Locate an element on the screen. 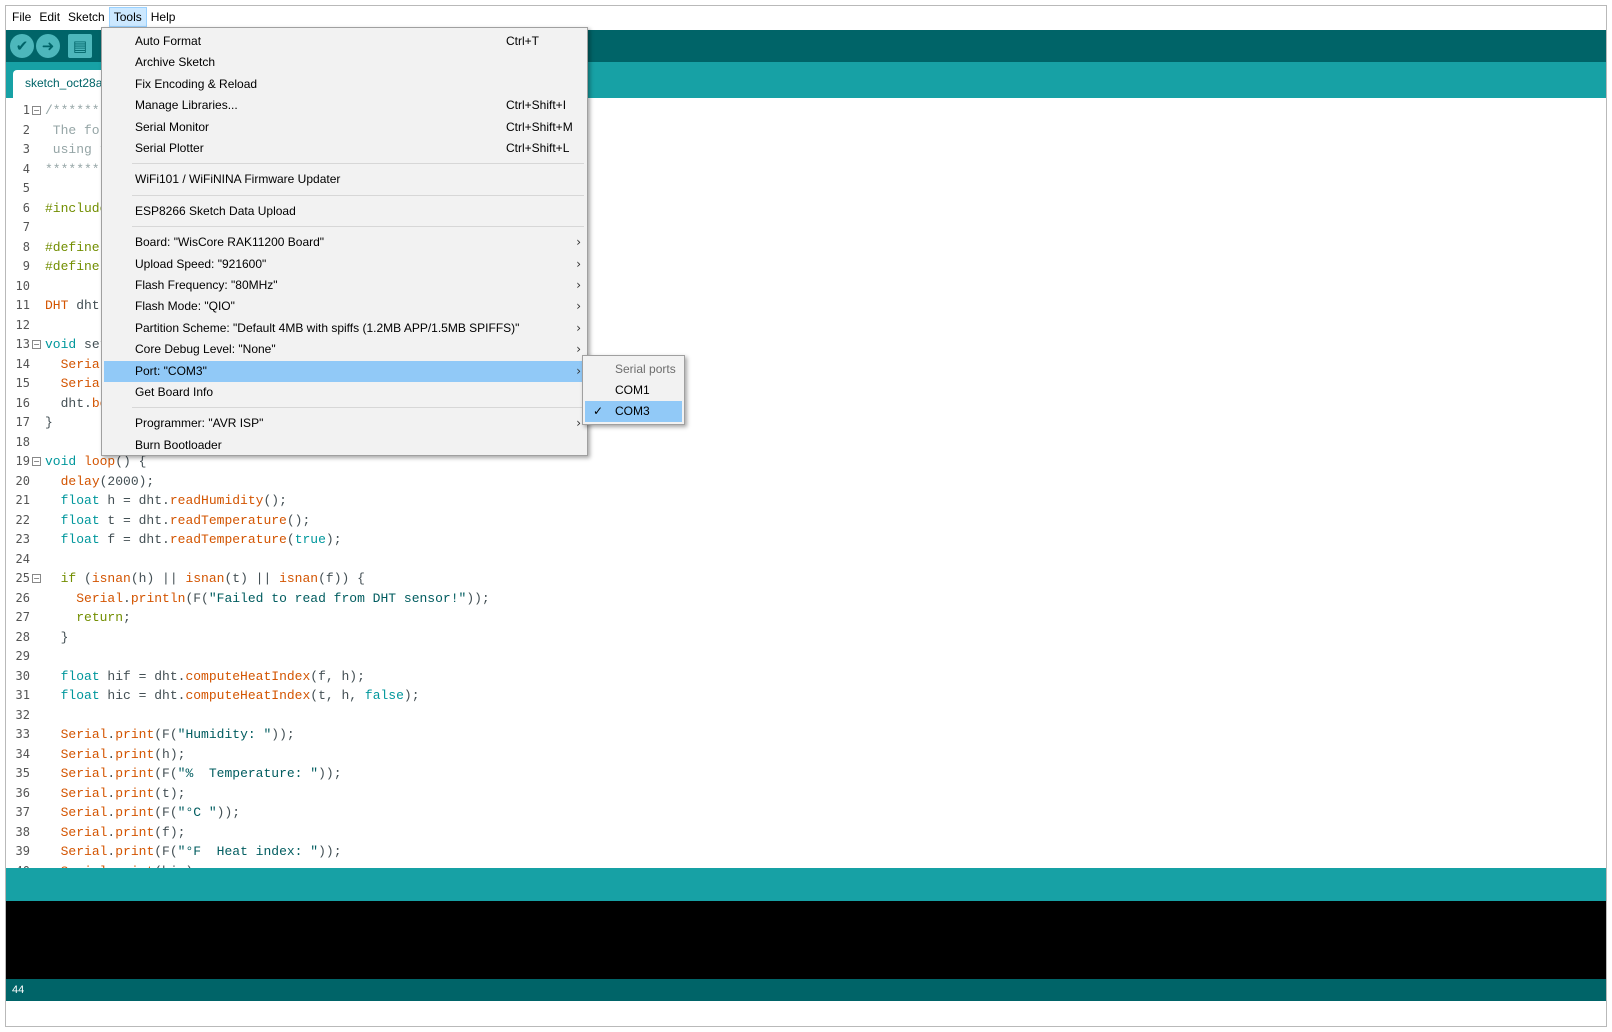 This screenshot has width=1612, height=1032. menu-item-auto-format: Auto Format Ctrl+T is located at coordinates (344, 41).